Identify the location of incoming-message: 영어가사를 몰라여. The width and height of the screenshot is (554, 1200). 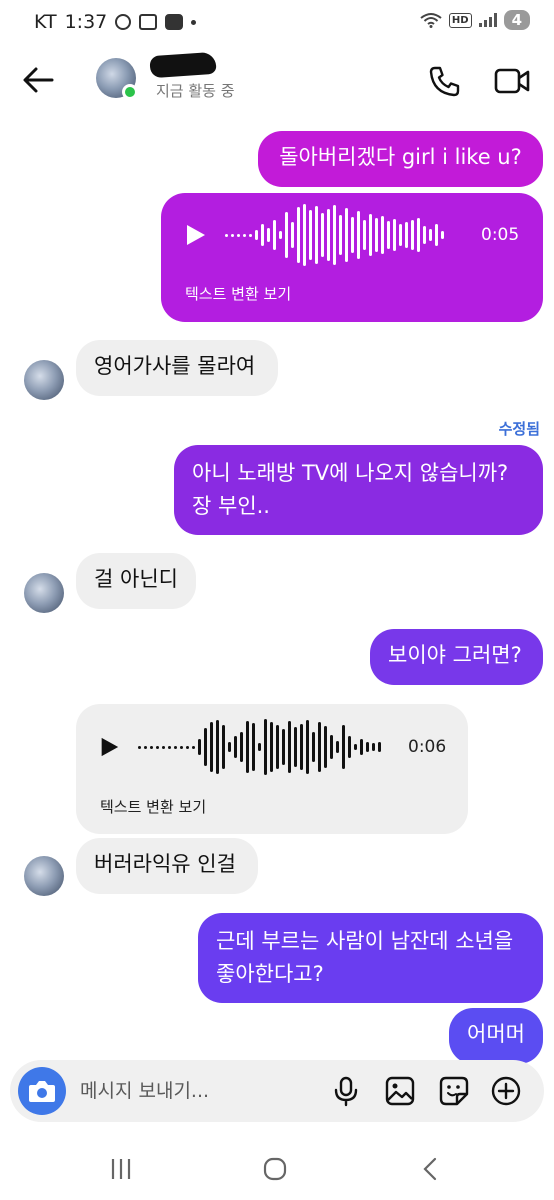
(177, 368).